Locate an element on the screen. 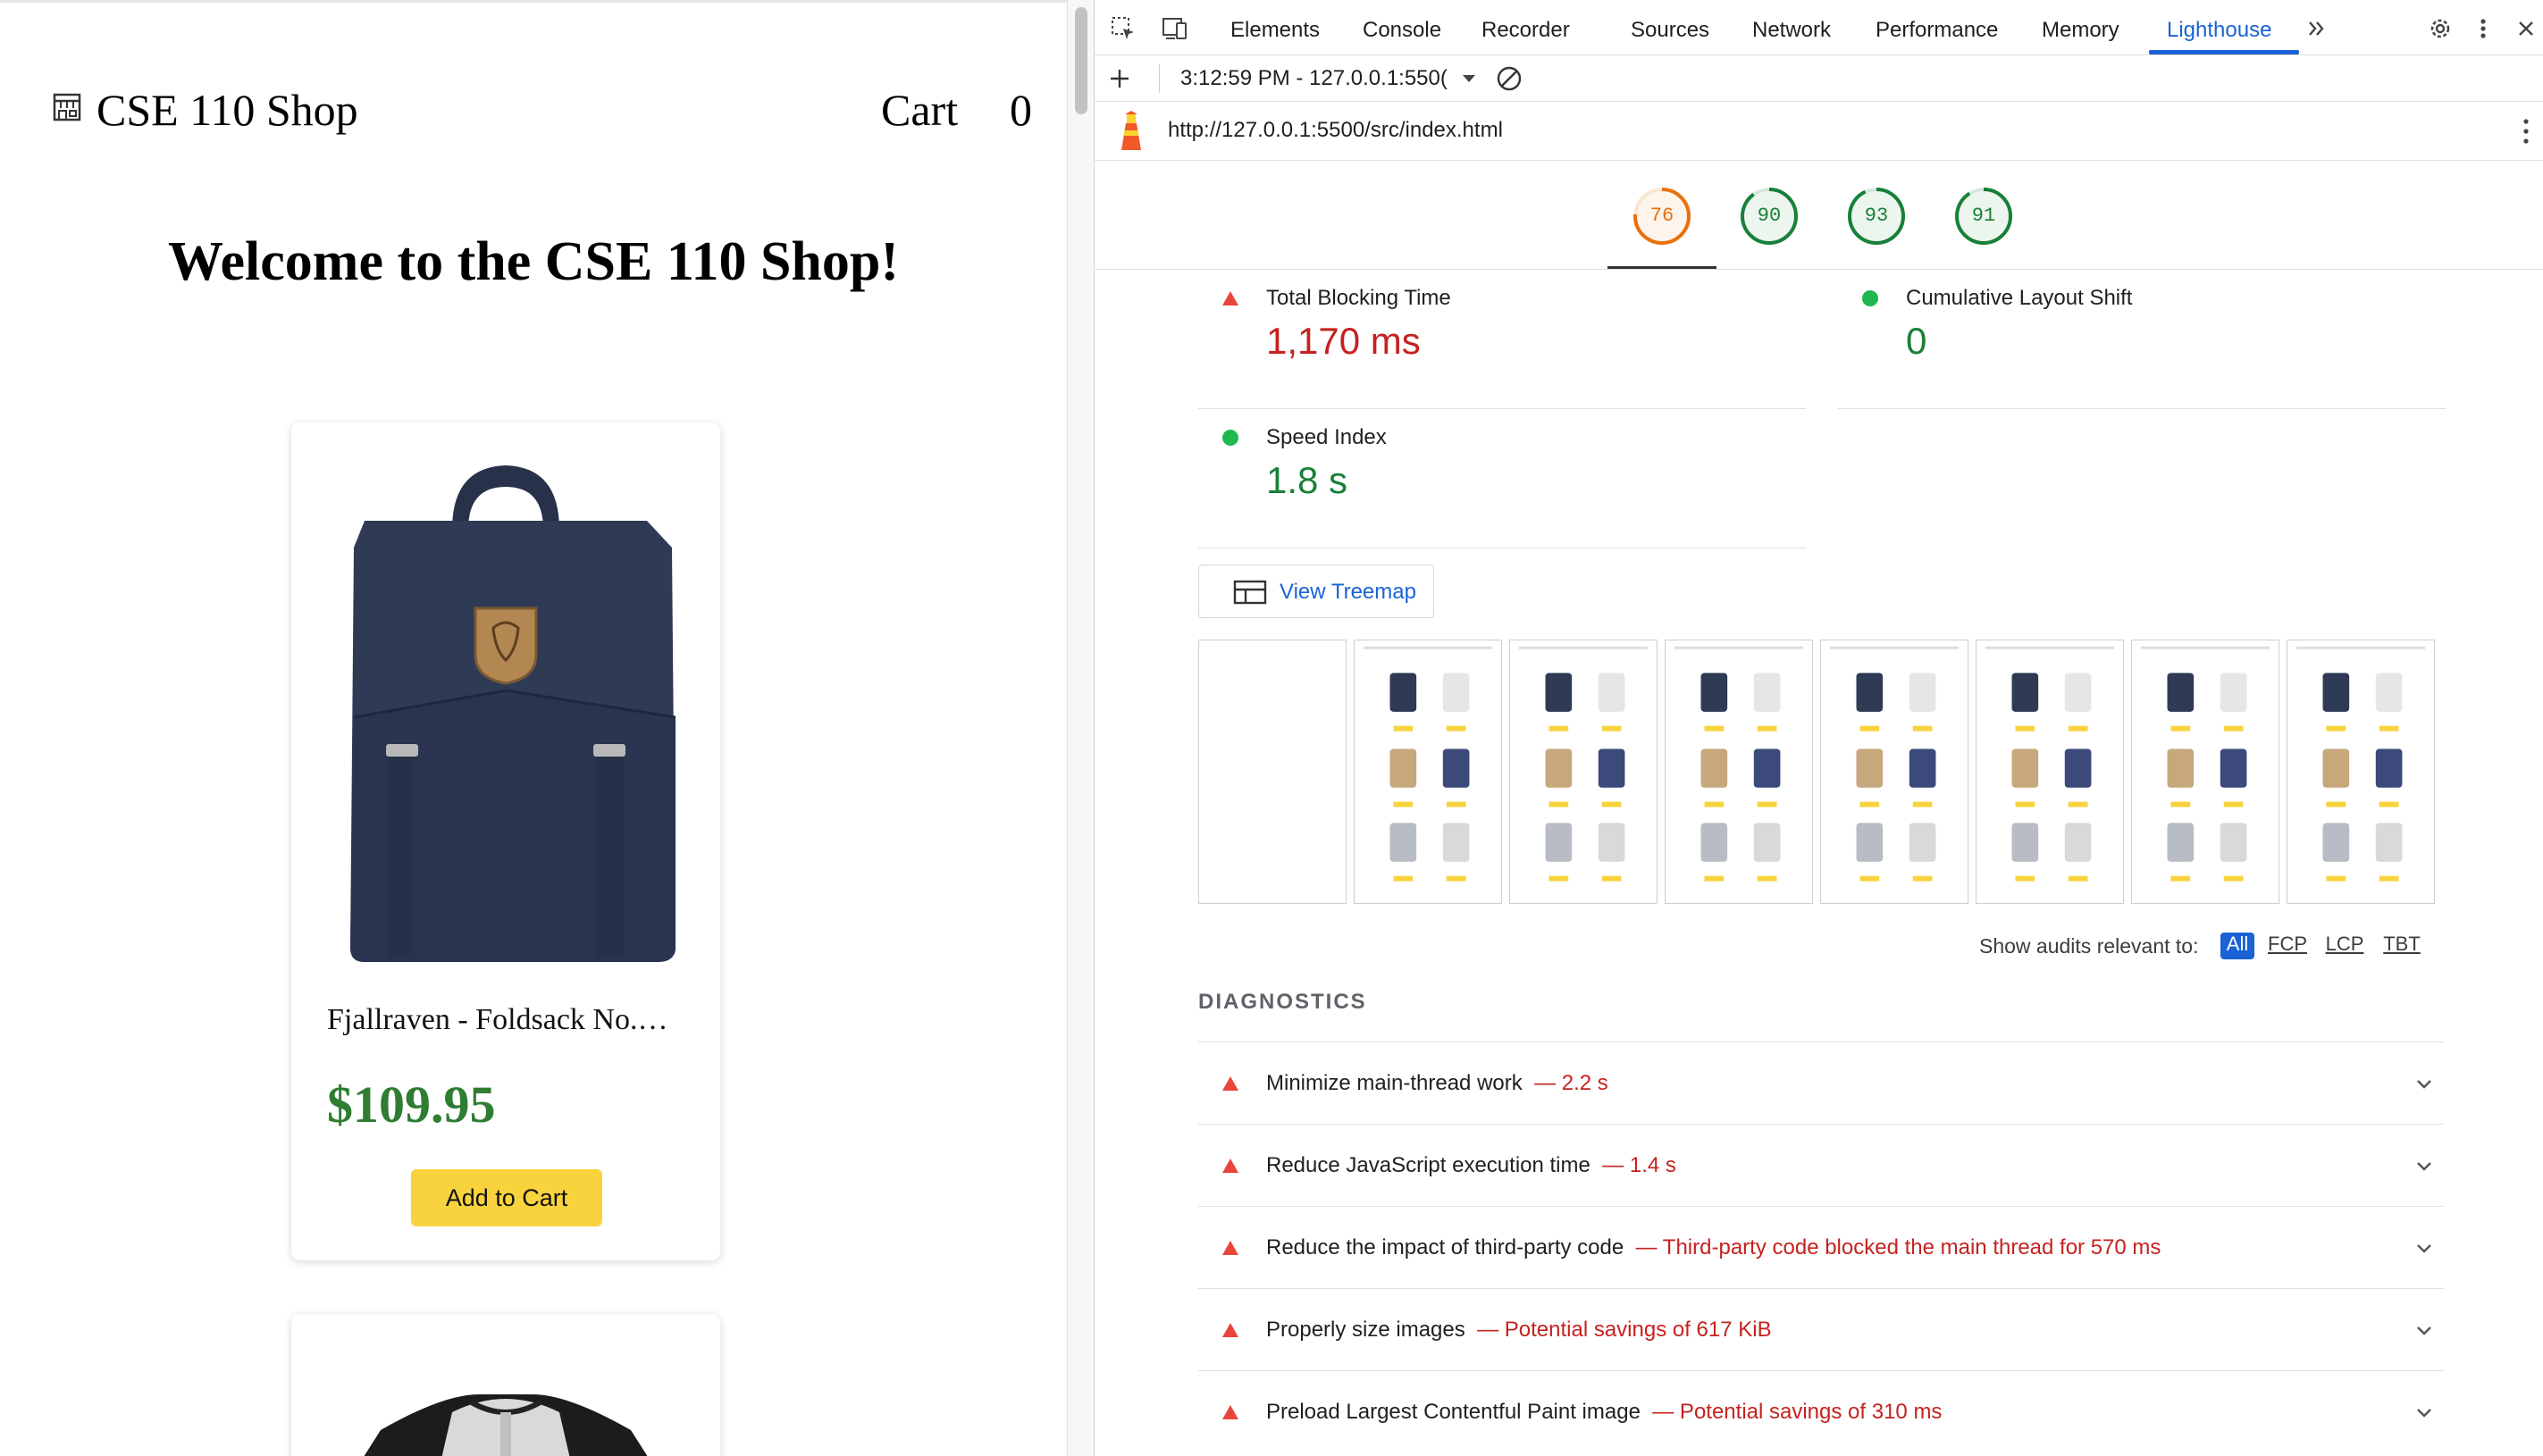 The image size is (2543, 1456). diagnostic-detail: — 2.2 s is located at coordinates (1571, 1083).